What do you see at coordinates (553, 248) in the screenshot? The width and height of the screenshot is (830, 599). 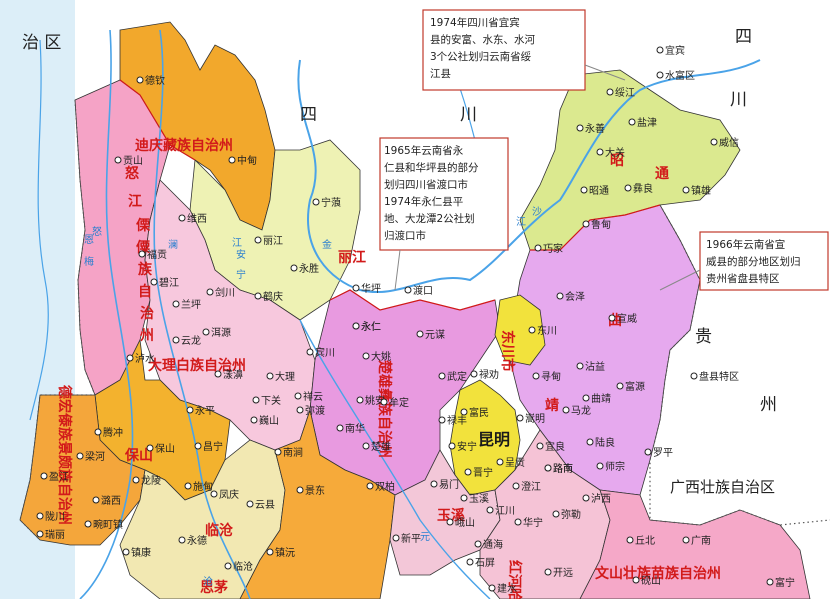 I see `city-name: 巧家` at bounding box center [553, 248].